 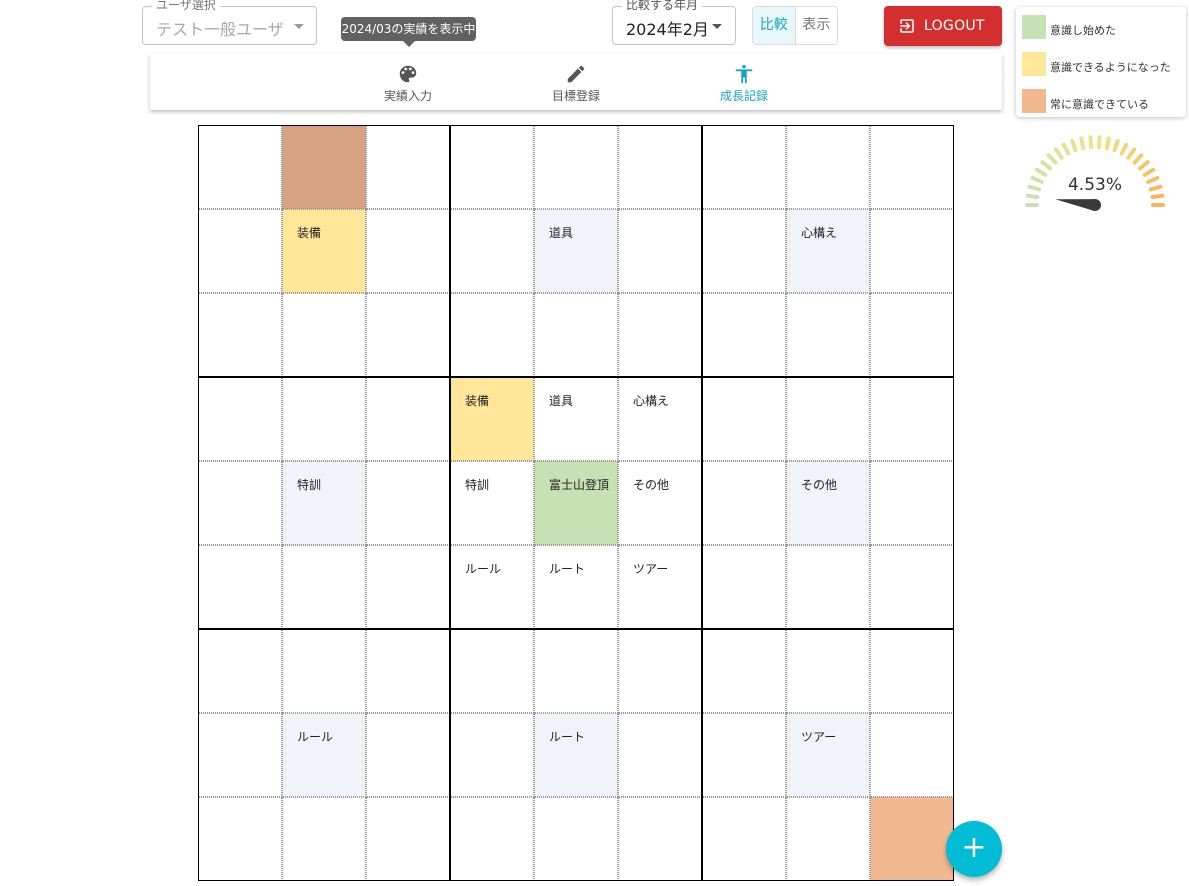 What do you see at coordinates (744, 335) in the screenshot?
I see `grid-cell-r2-c6` at bounding box center [744, 335].